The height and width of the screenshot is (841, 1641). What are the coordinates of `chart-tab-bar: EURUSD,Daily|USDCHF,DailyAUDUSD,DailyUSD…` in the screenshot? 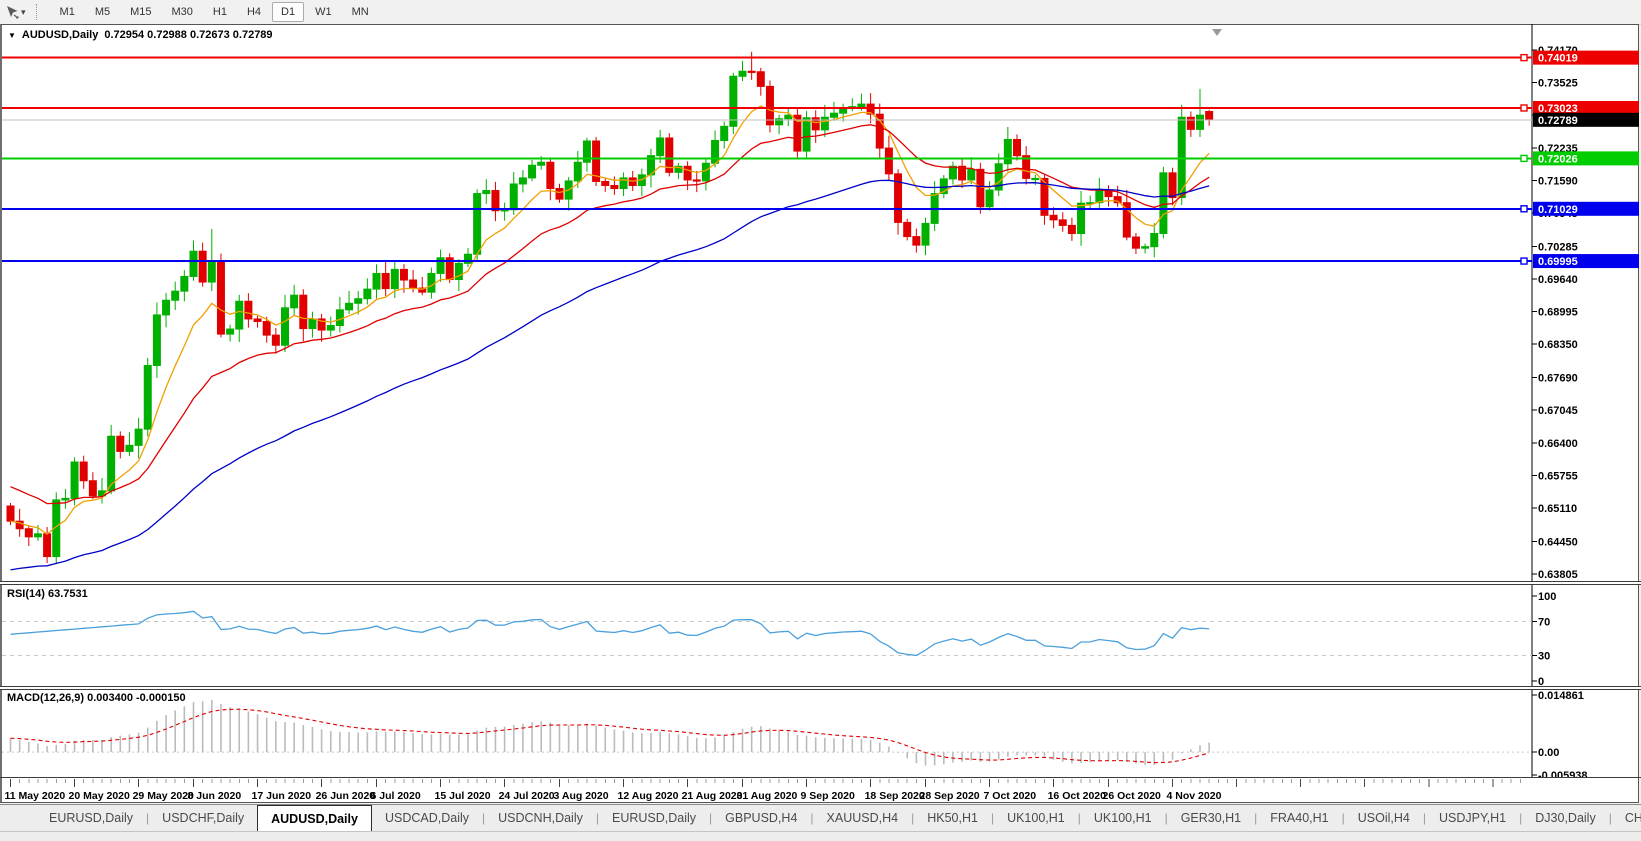 It's located at (820, 817).